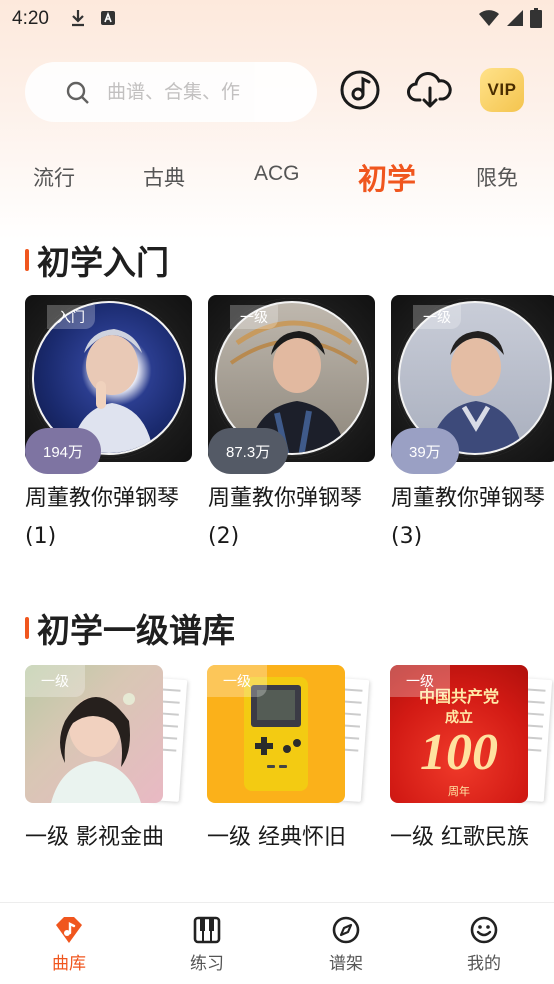 The height and width of the screenshot is (984, 554). What do you see at coordinates (387, 177) in the screenshot?
I see `tab-beginner: 初学` at bounding box center [387, 177].